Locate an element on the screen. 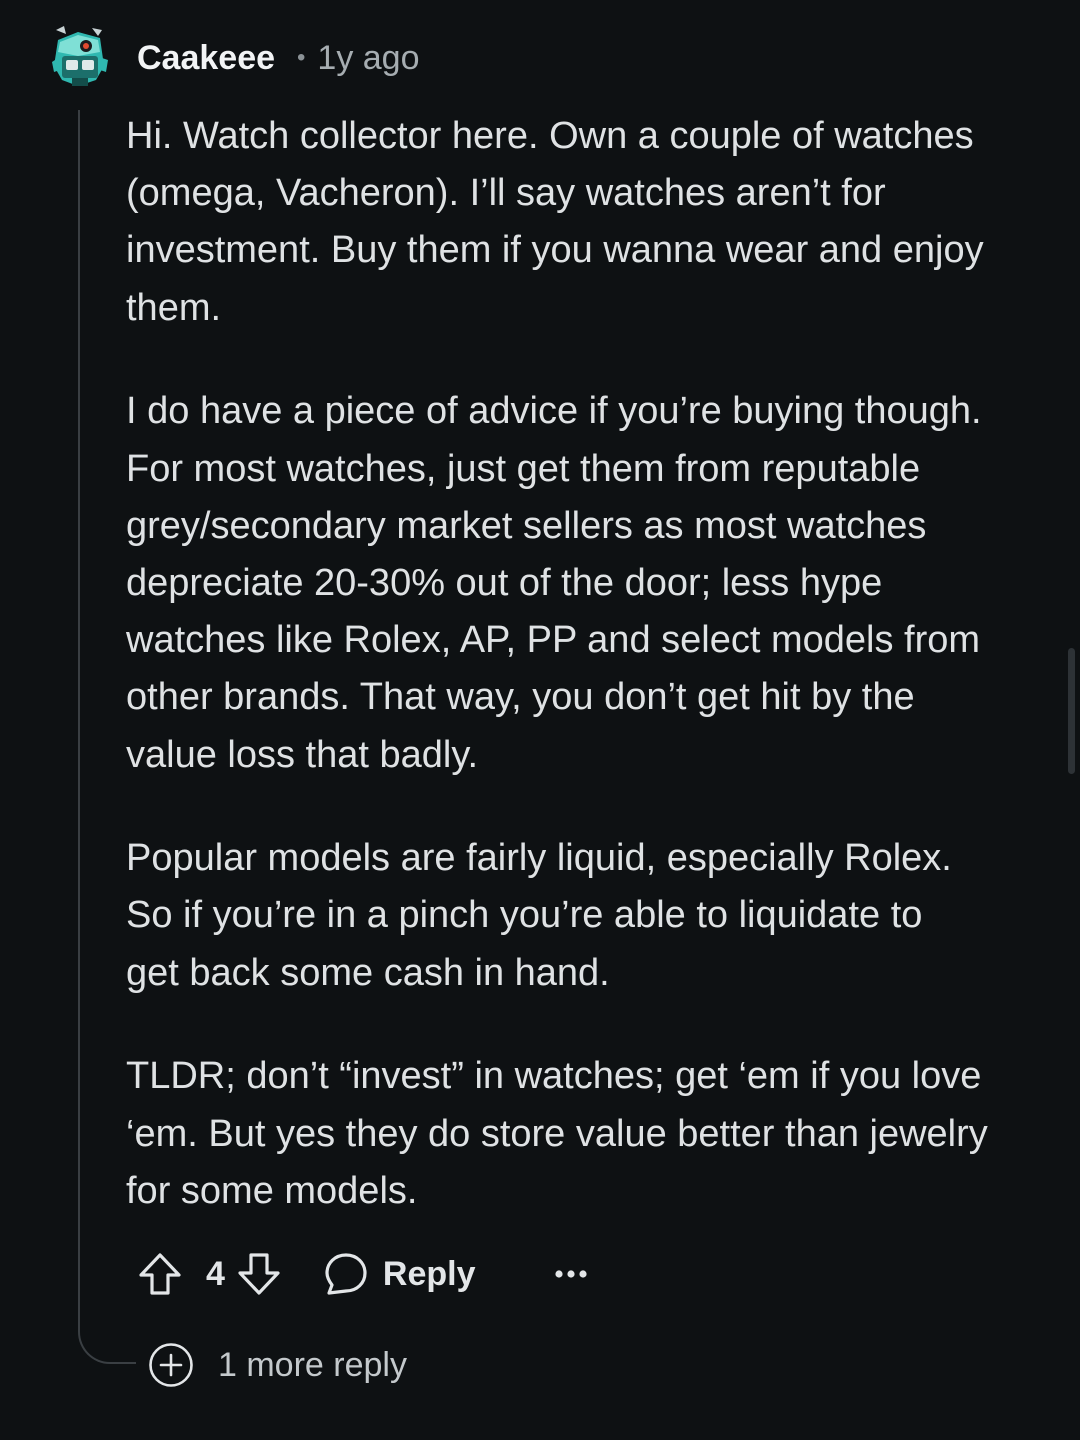  upvote-button is located at coordinates (160, 1274).